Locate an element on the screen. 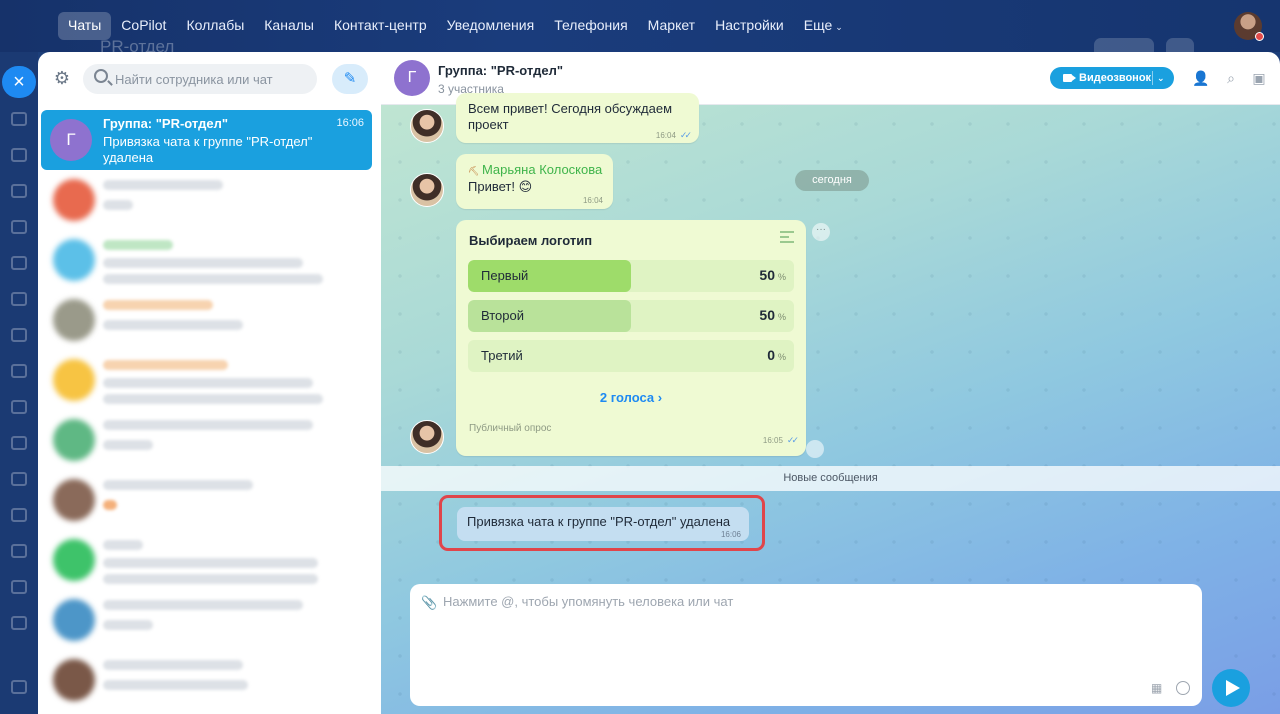 The height and width of the screenshot is (714, 1280). search-input is located at coordinates (213, 79).